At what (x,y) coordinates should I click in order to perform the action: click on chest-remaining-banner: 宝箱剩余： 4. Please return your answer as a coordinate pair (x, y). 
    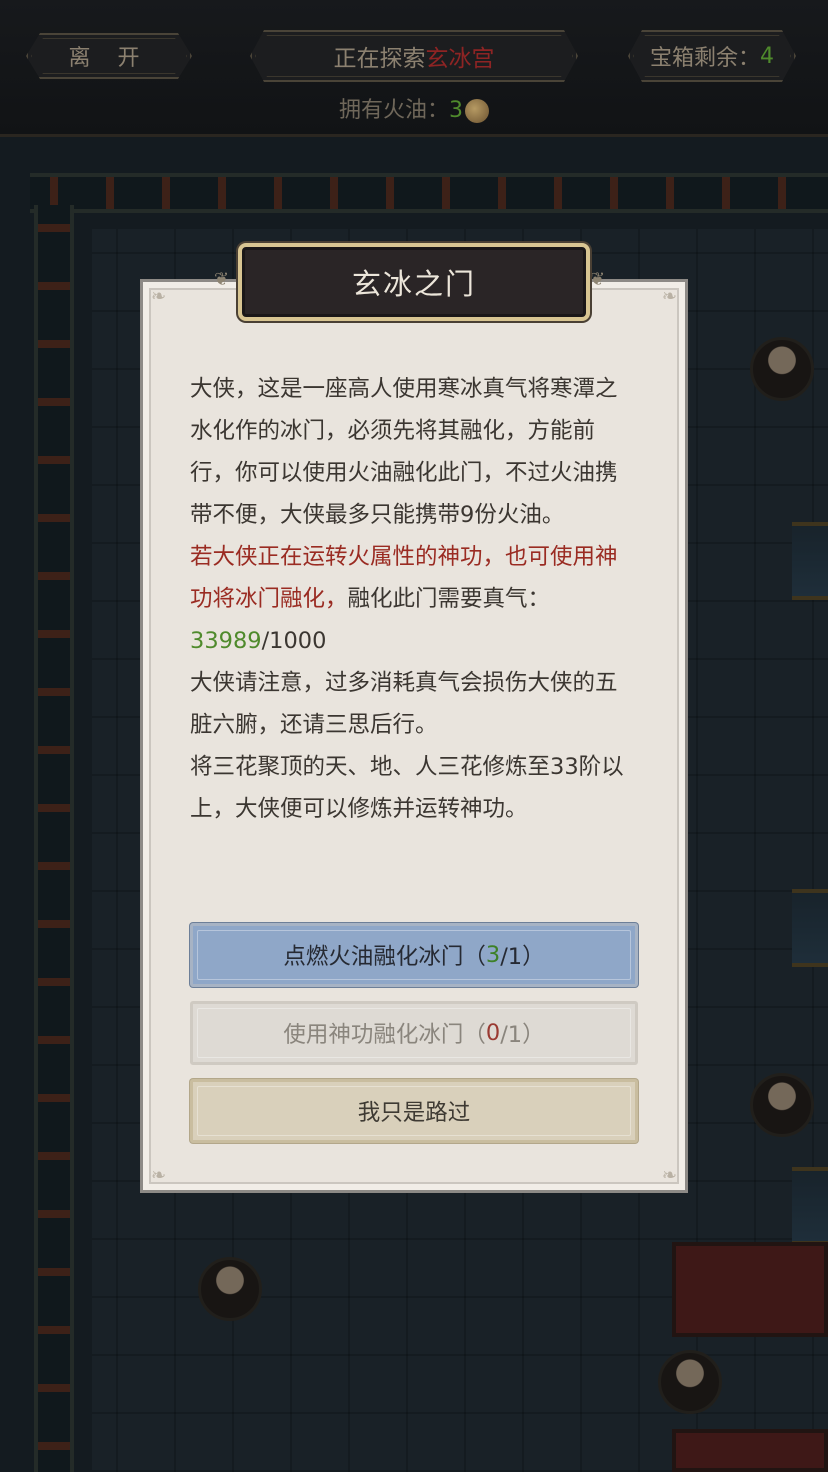
    Looking at the image, I should click on (712, 56).